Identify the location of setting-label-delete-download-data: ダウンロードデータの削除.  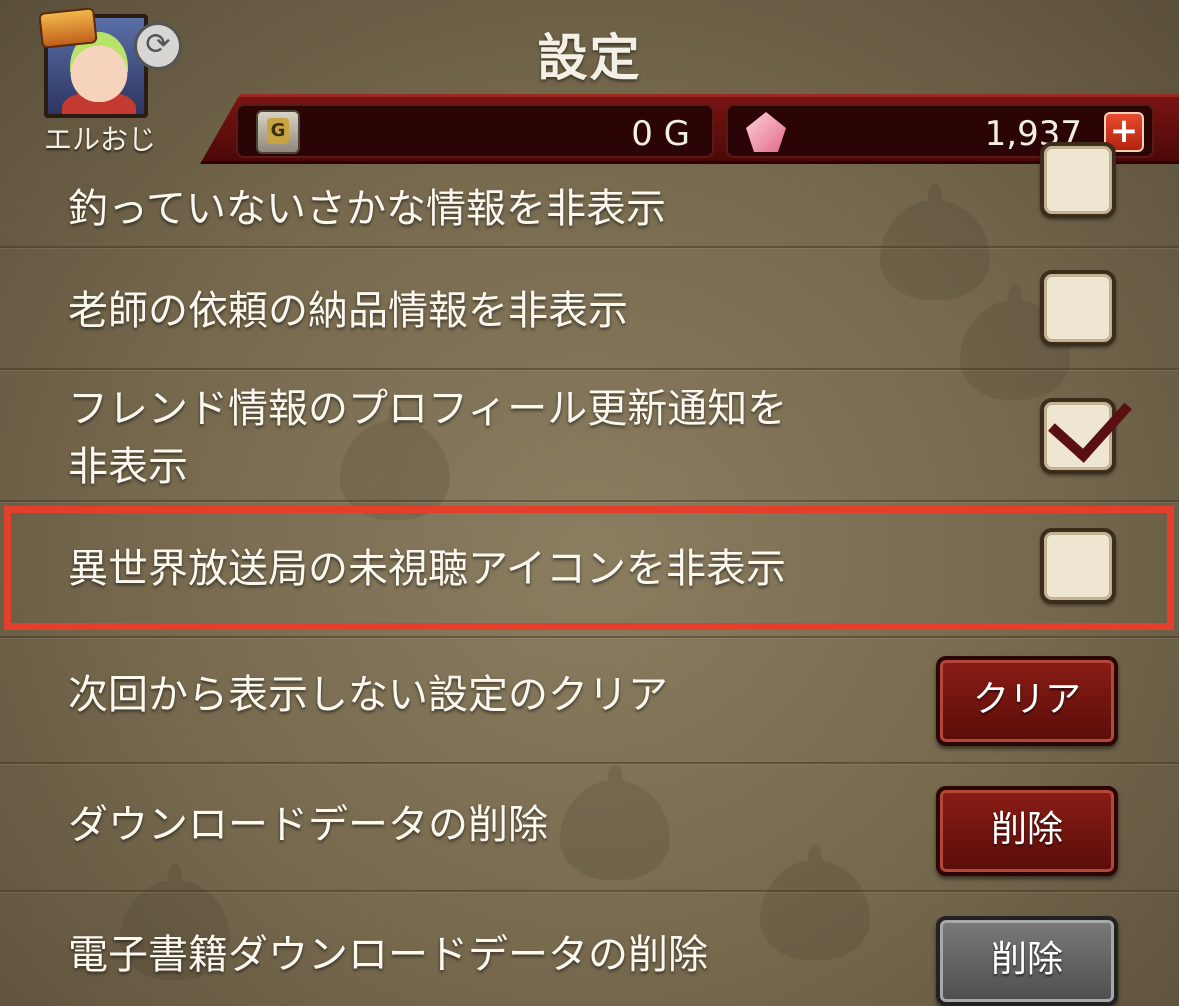
(308, 825).